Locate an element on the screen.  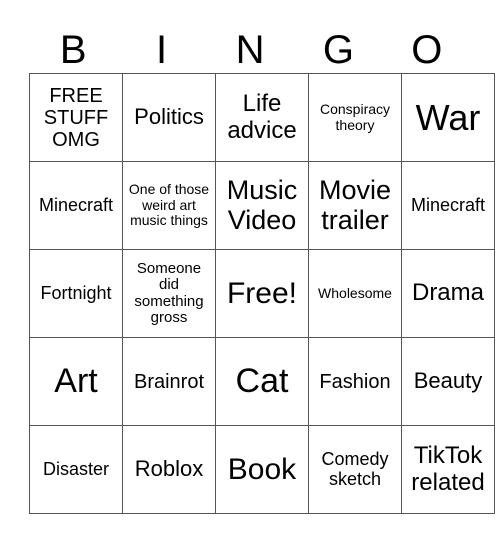
bingo-cell: War is located at coordinates (448, 117).